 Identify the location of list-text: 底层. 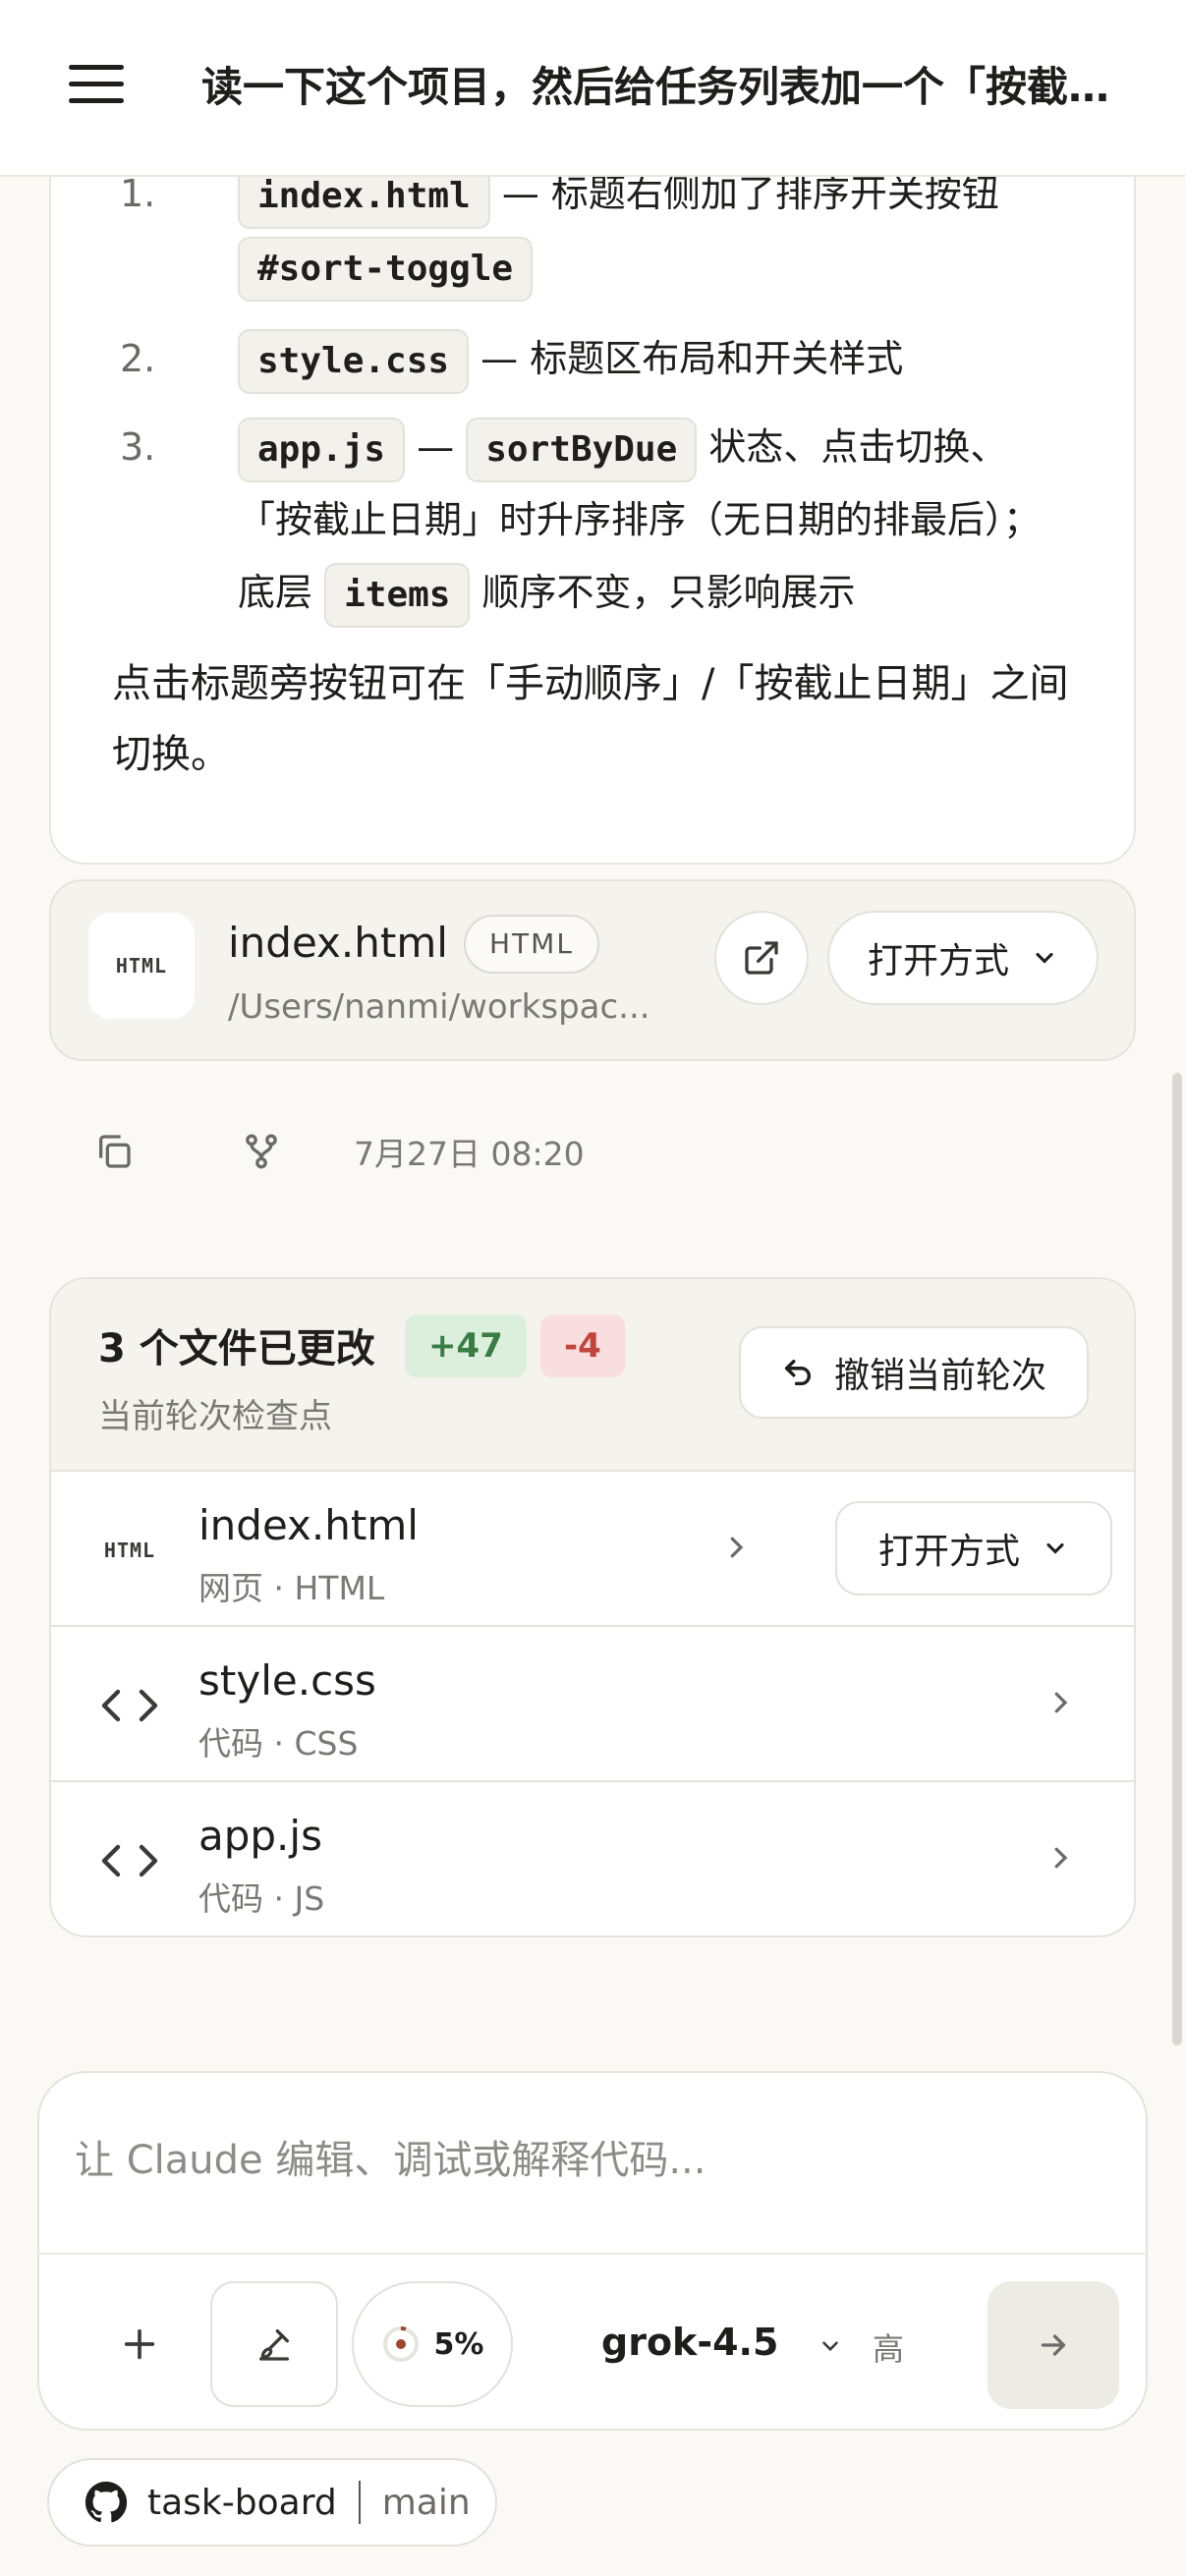
(282, 592).